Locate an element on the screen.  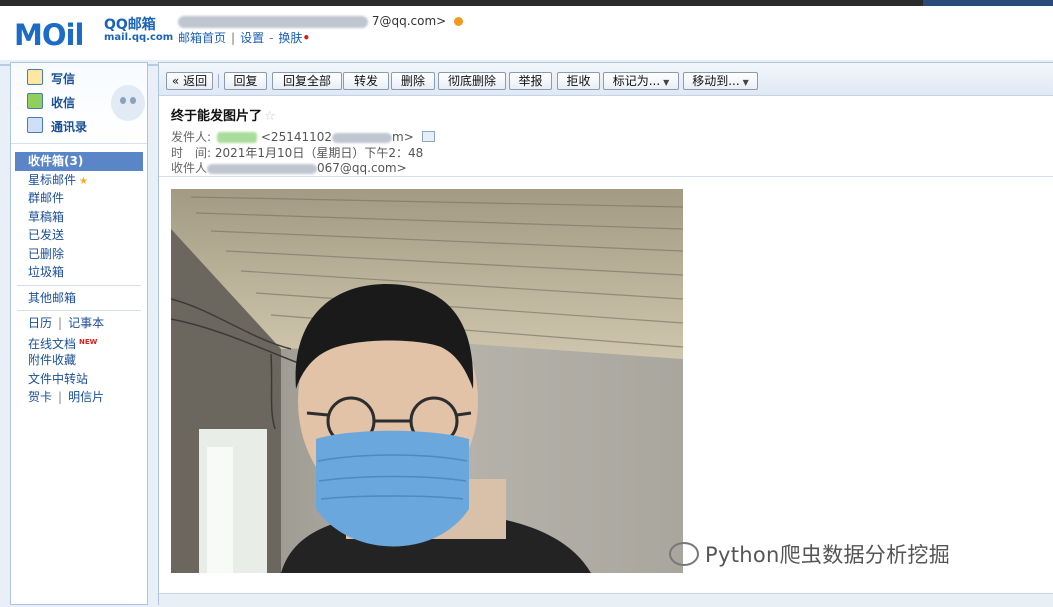
user-account: 7@qq.com> is located at coordinates (321, 21).